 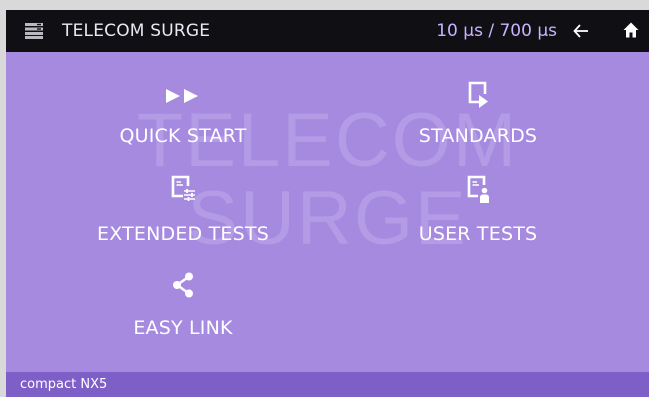 I want to click on device-name: compact NX5, so click(x=64, y=384).